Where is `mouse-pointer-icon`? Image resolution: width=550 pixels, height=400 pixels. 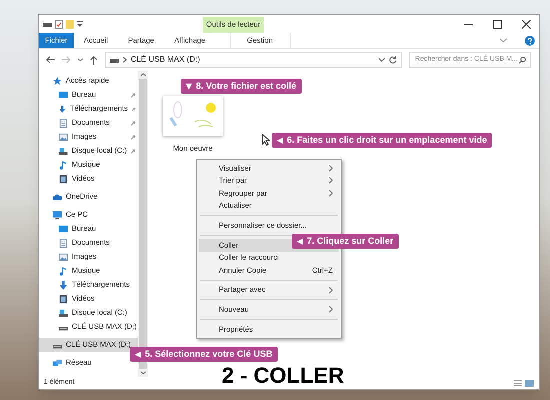 mouse-pointer-icon is located at coordinates (266, 140).